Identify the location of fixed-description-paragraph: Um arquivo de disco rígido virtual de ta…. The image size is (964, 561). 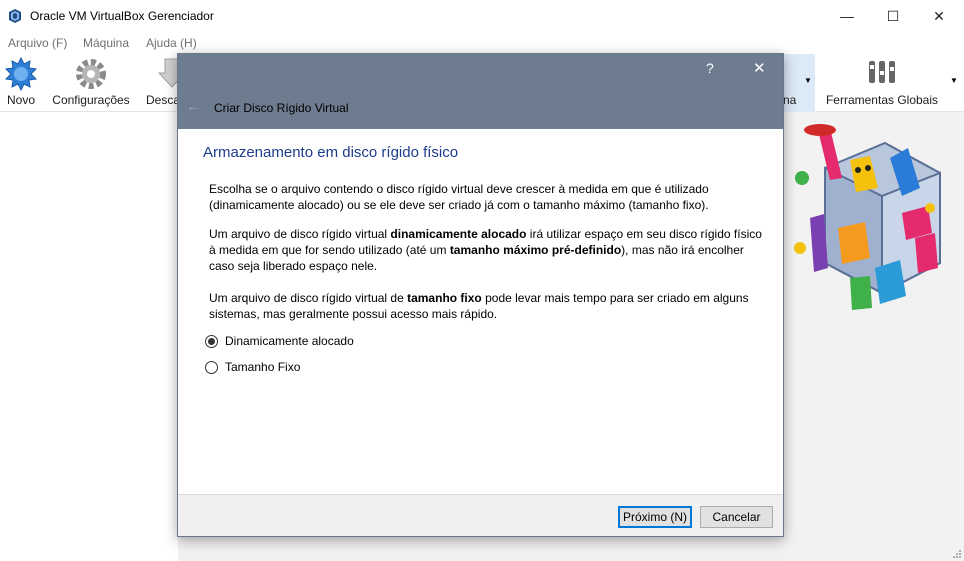
(479, 306).